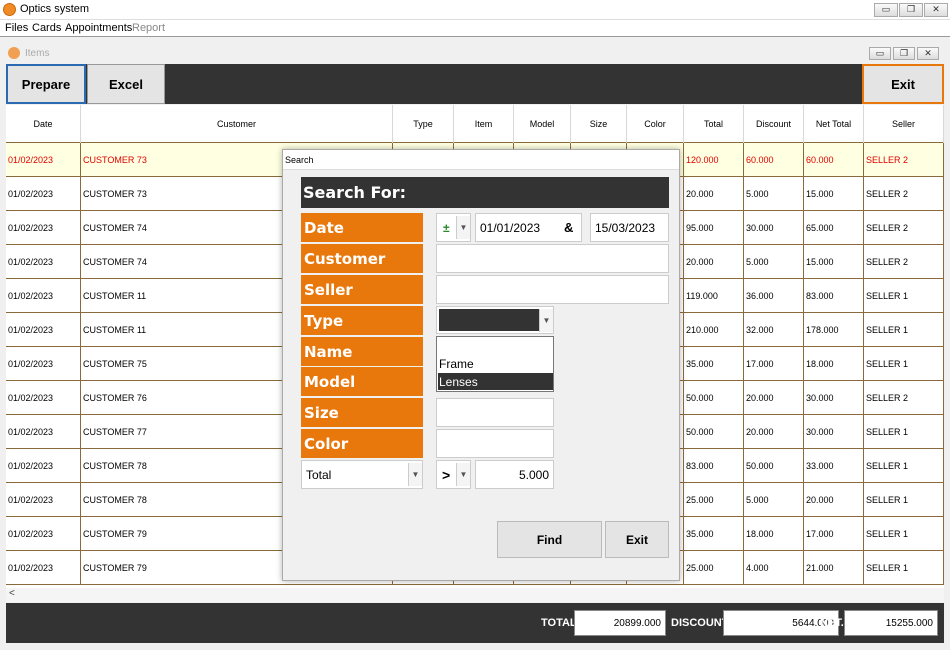 This screenshot has width=950, height=650. I want to click on cell-discount: 36.000, so click(774, 296).